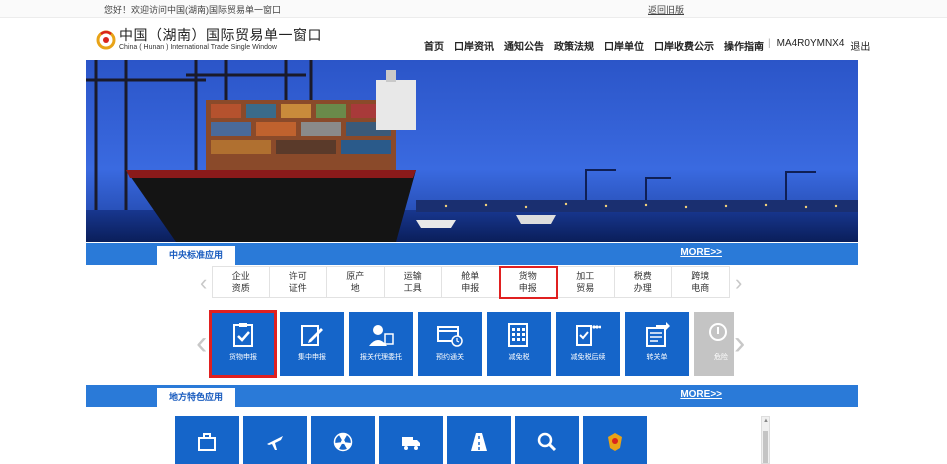 The height and width of the screenshot is (464, 947). I want to click on clipboard-check-icon, so click(243, 335).